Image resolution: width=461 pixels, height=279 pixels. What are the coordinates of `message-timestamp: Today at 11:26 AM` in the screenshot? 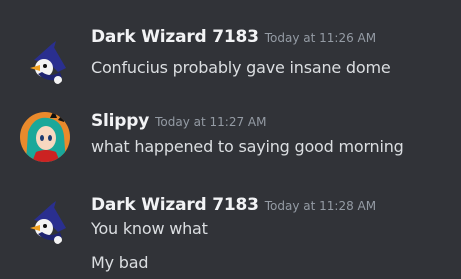 It's located at (320, 38).